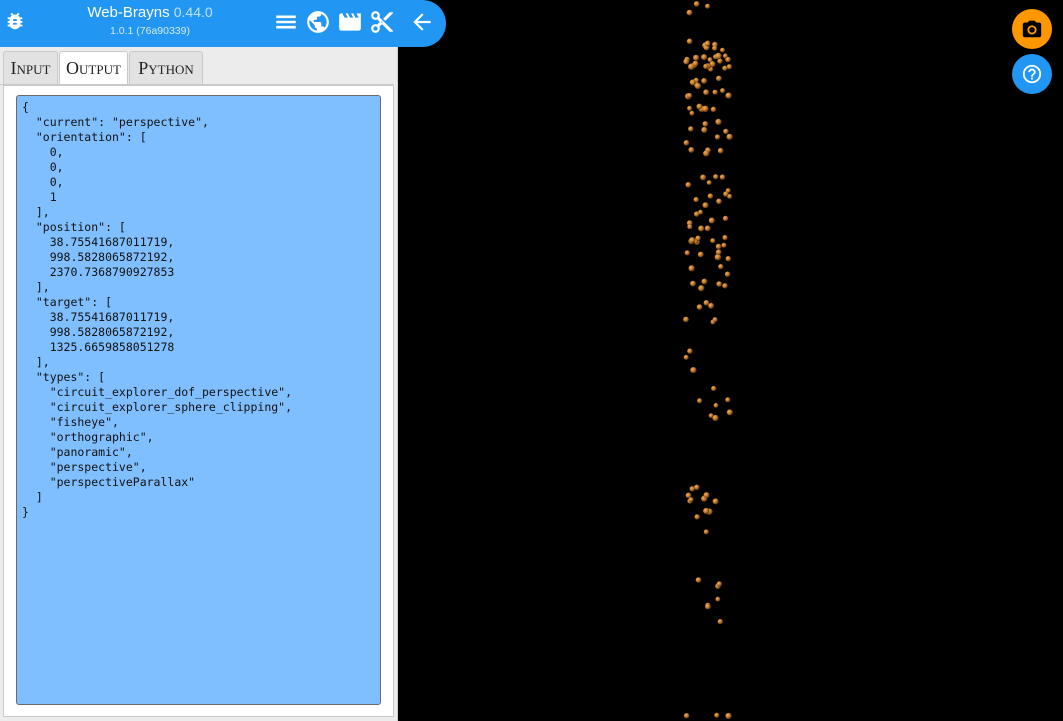  I want to click on tab-output: Output, so click(93, 68).